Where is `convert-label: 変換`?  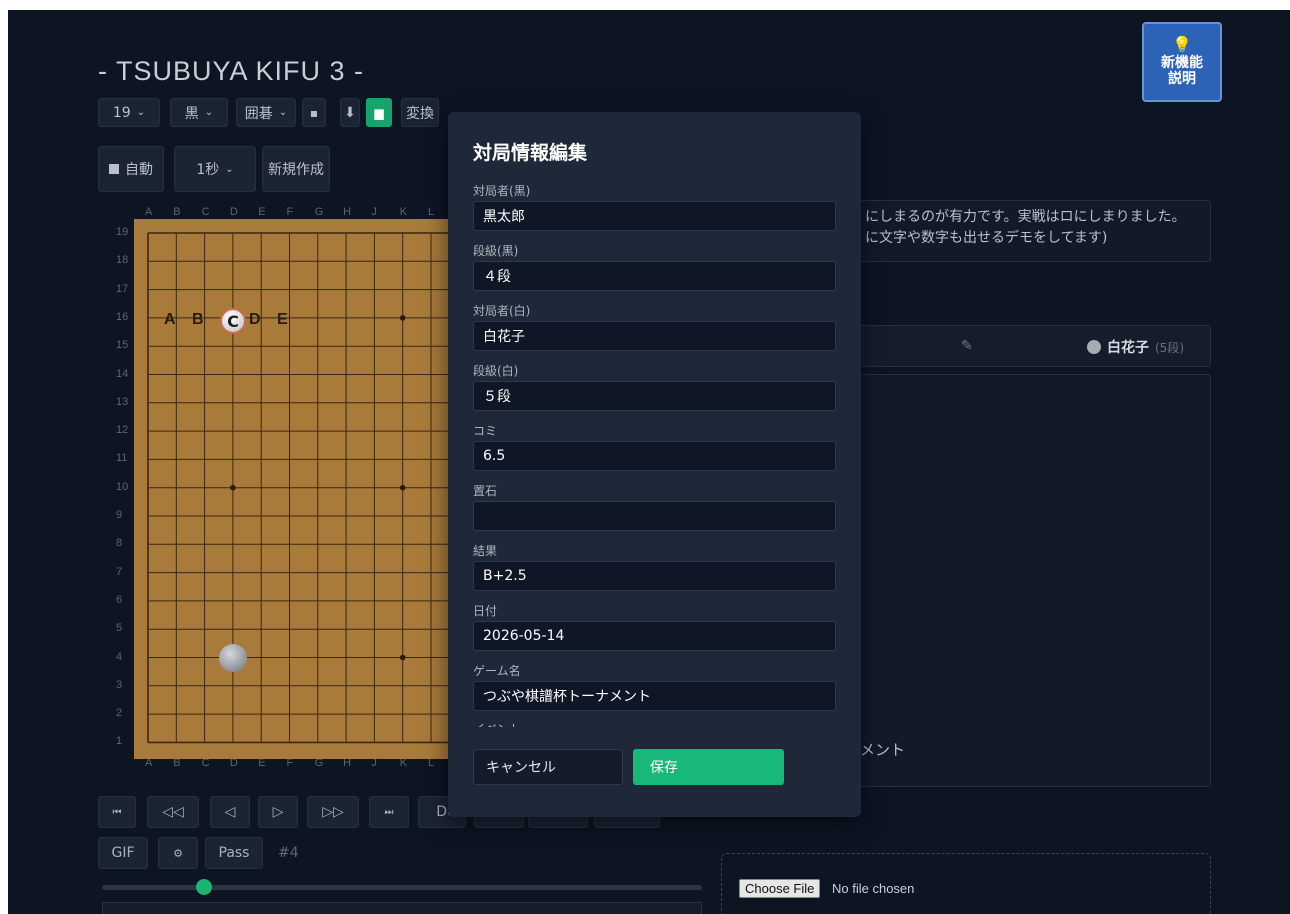
convert-label: 変換 is located at coordinates (420, 113).